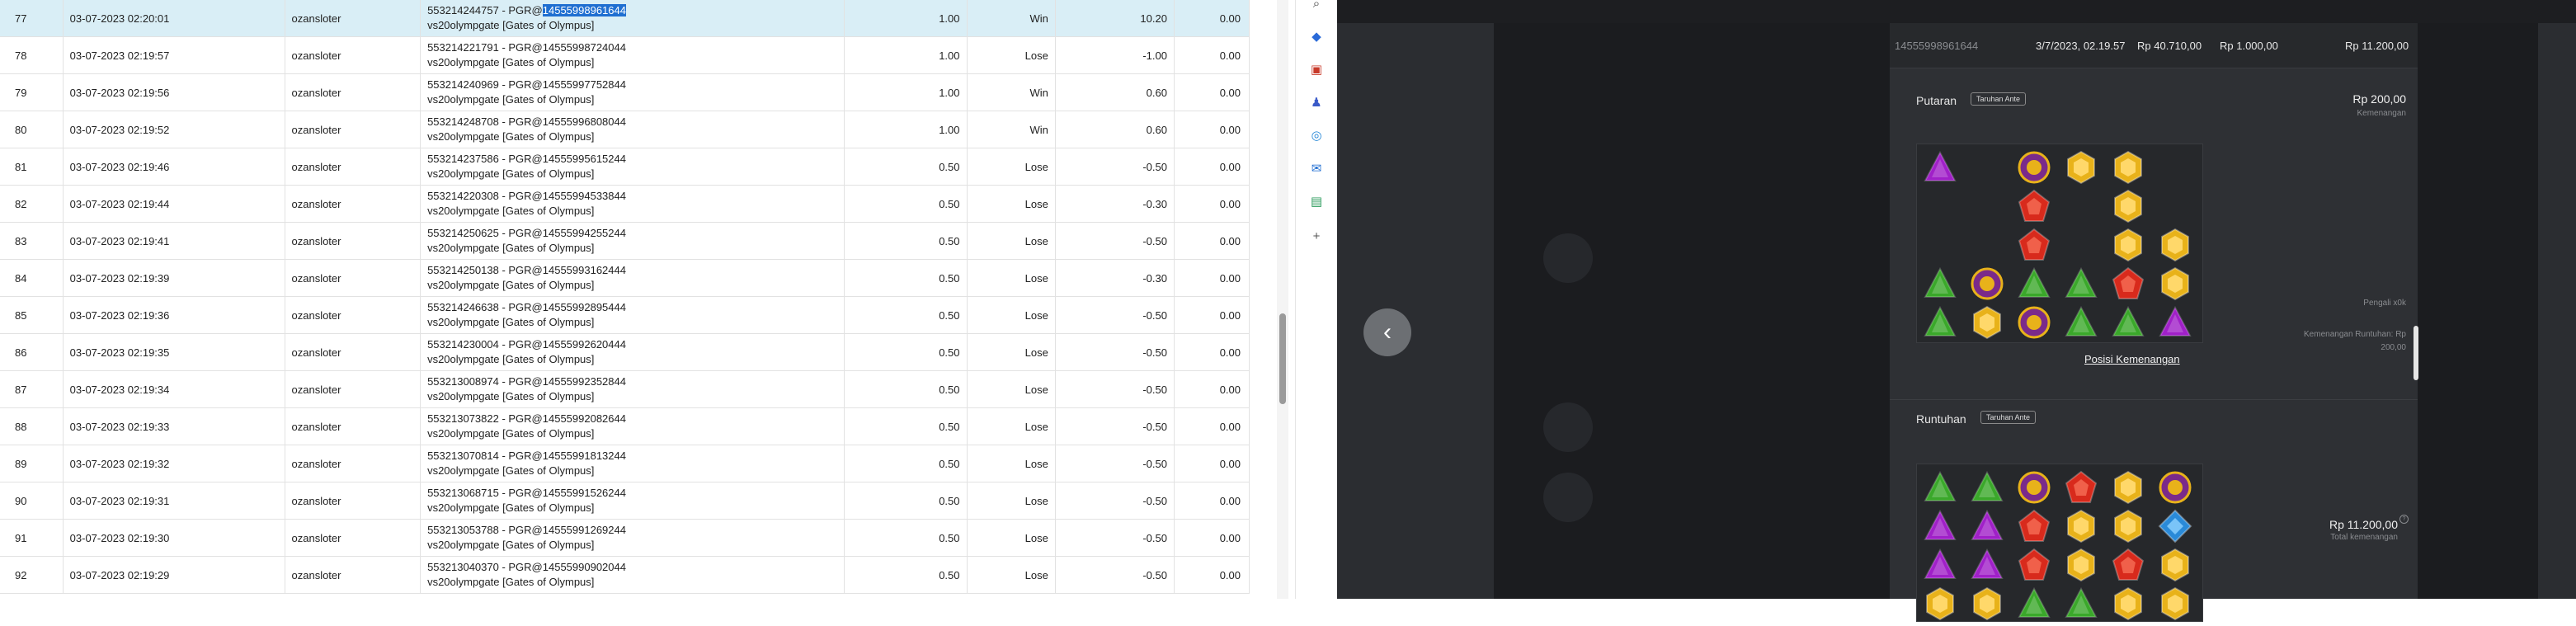 Image resolution: width=2576 pixels, height=626 pixels. What do you see at coordinates (2364, 537) in the screenshot?
I see `tumble-total-label: Total kemenangan` at bounding box center [2364, 537].